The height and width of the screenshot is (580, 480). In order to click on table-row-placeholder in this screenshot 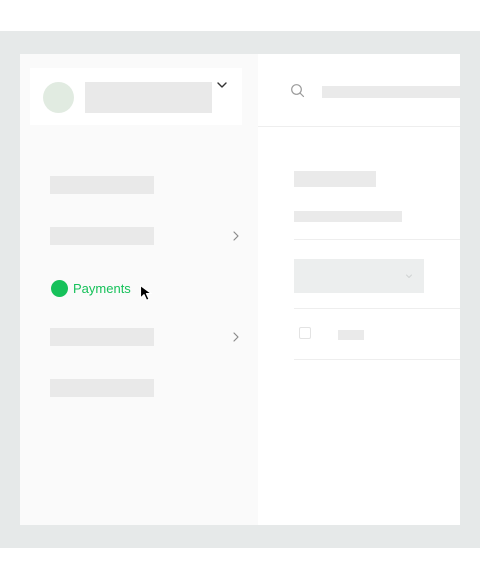, I will do `click(351, 335)`.